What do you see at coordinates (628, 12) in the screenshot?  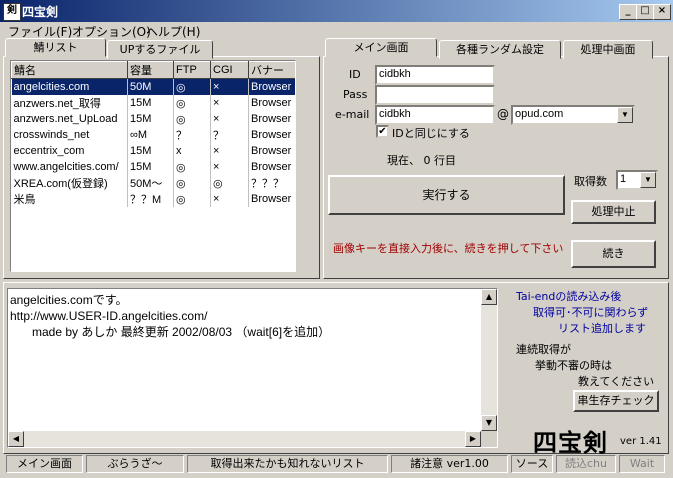 I see `minimize-button: _` at bounding box center [628, 12].